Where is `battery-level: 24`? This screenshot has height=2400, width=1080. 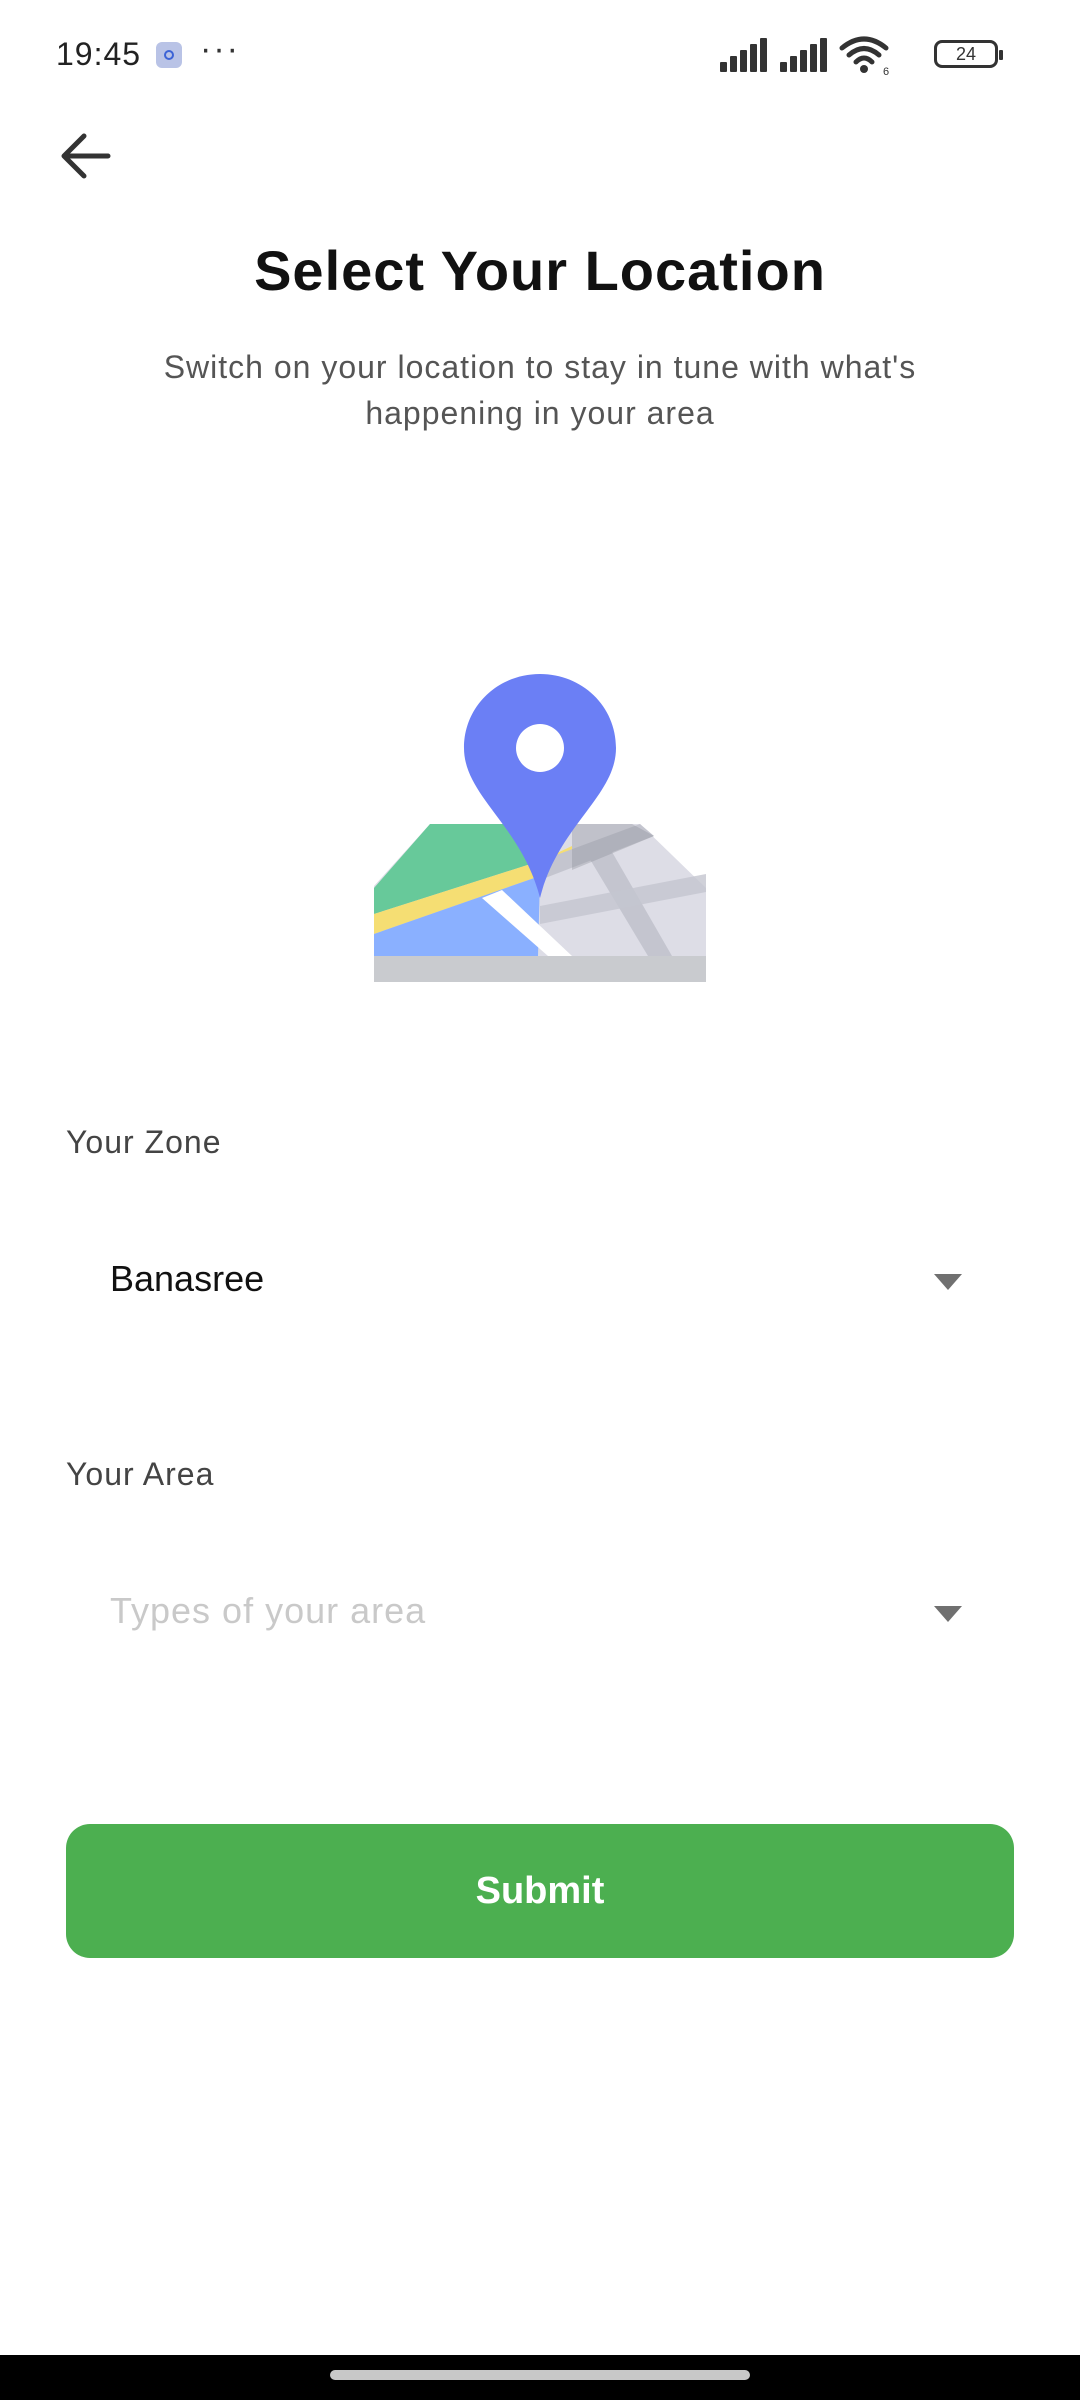 battery-level: 24 is located at coordinates (966, 54).